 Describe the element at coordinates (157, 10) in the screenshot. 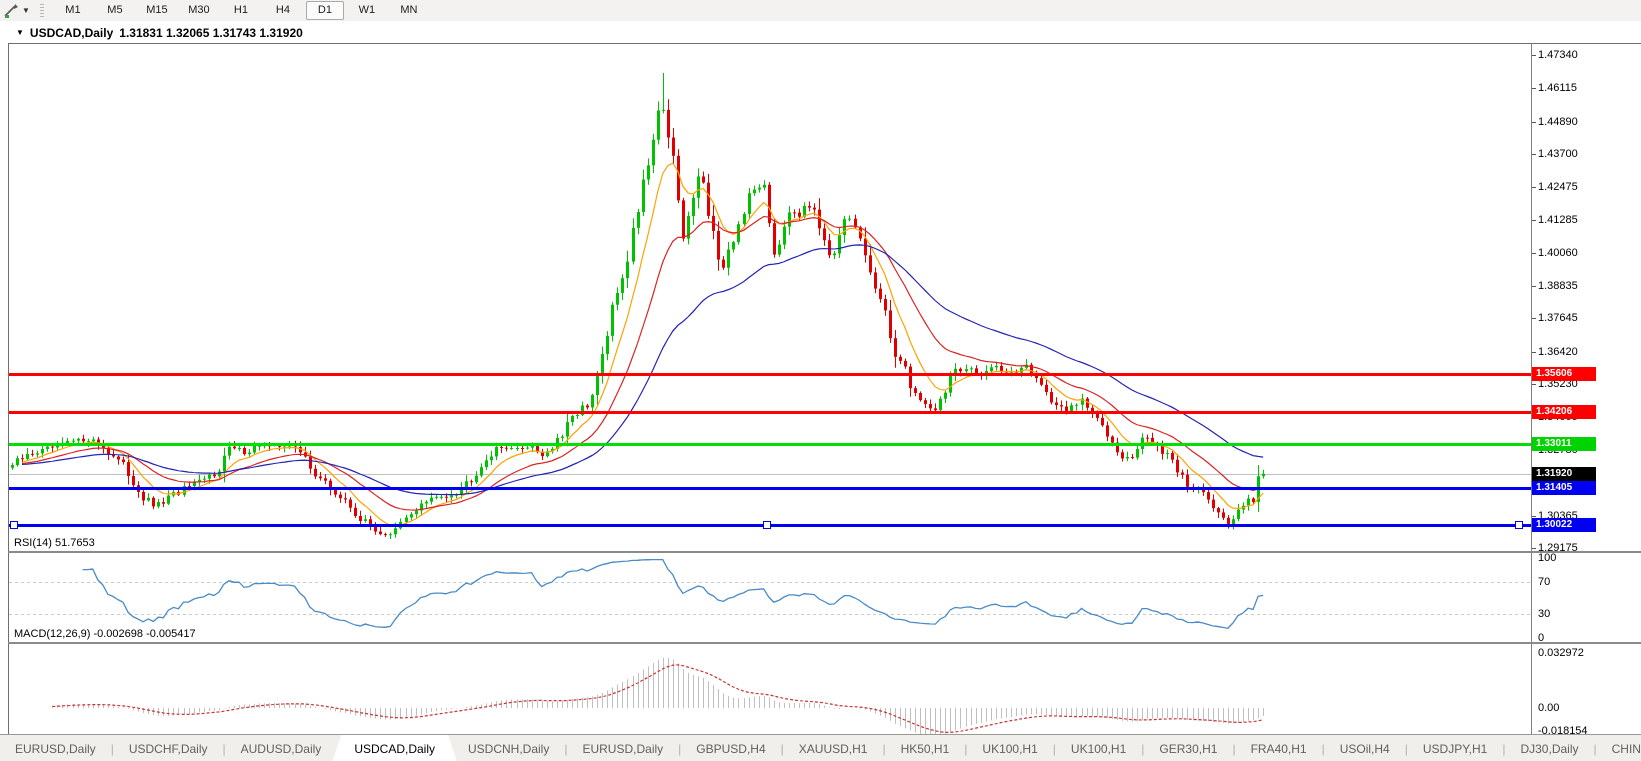

I see `timeframe-button-m15: M15` at that location.